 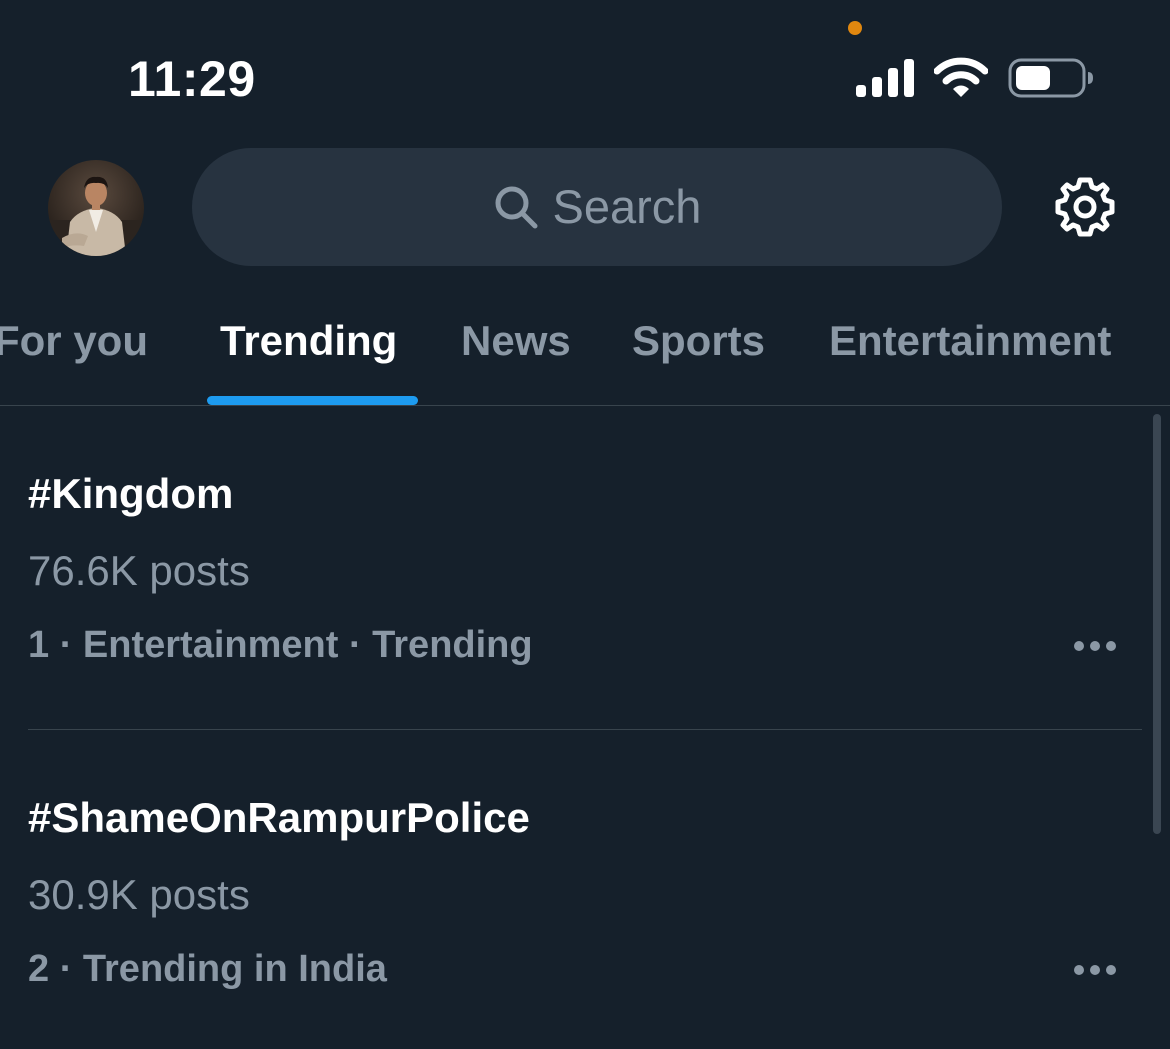 I want to click on tab-for-you: For you, so click(x=74, y=341).